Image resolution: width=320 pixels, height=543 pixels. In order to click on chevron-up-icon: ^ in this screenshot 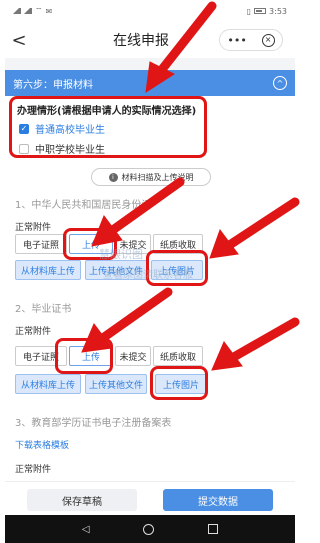, I will do `click(280, 83)`.